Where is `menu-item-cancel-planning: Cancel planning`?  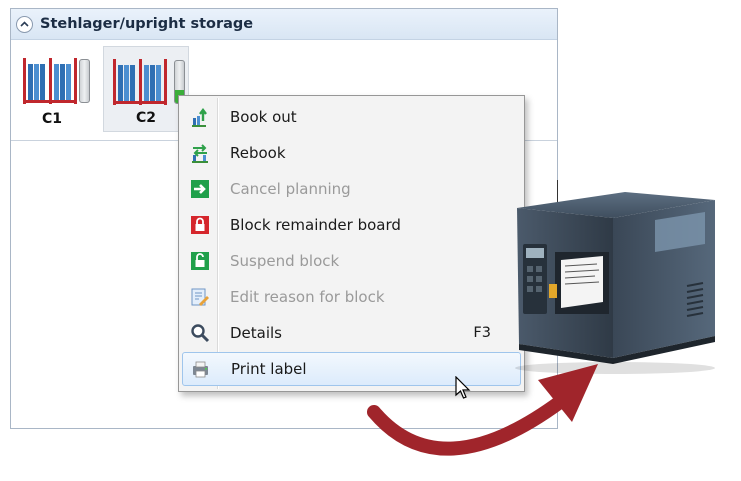 menu-item-cancel-planning: Cancel planning is located at coordinates (351, 189).